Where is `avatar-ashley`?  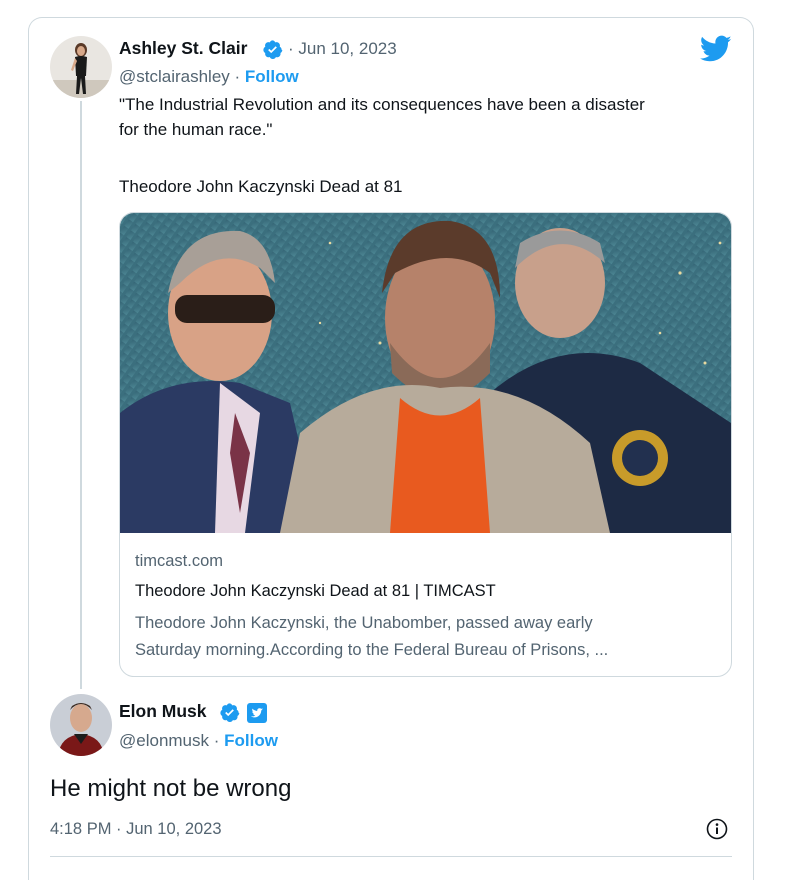
avatar-ashley is located at coordinates (81, 67).